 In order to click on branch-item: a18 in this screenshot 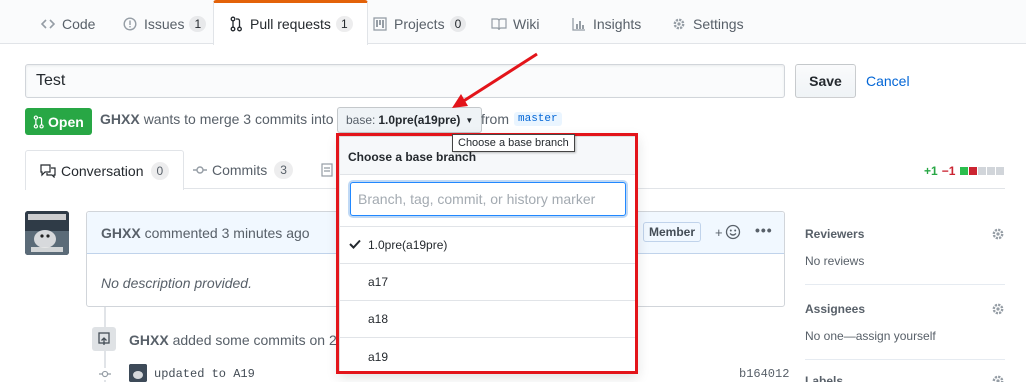, I will do `click(488, 319)`.